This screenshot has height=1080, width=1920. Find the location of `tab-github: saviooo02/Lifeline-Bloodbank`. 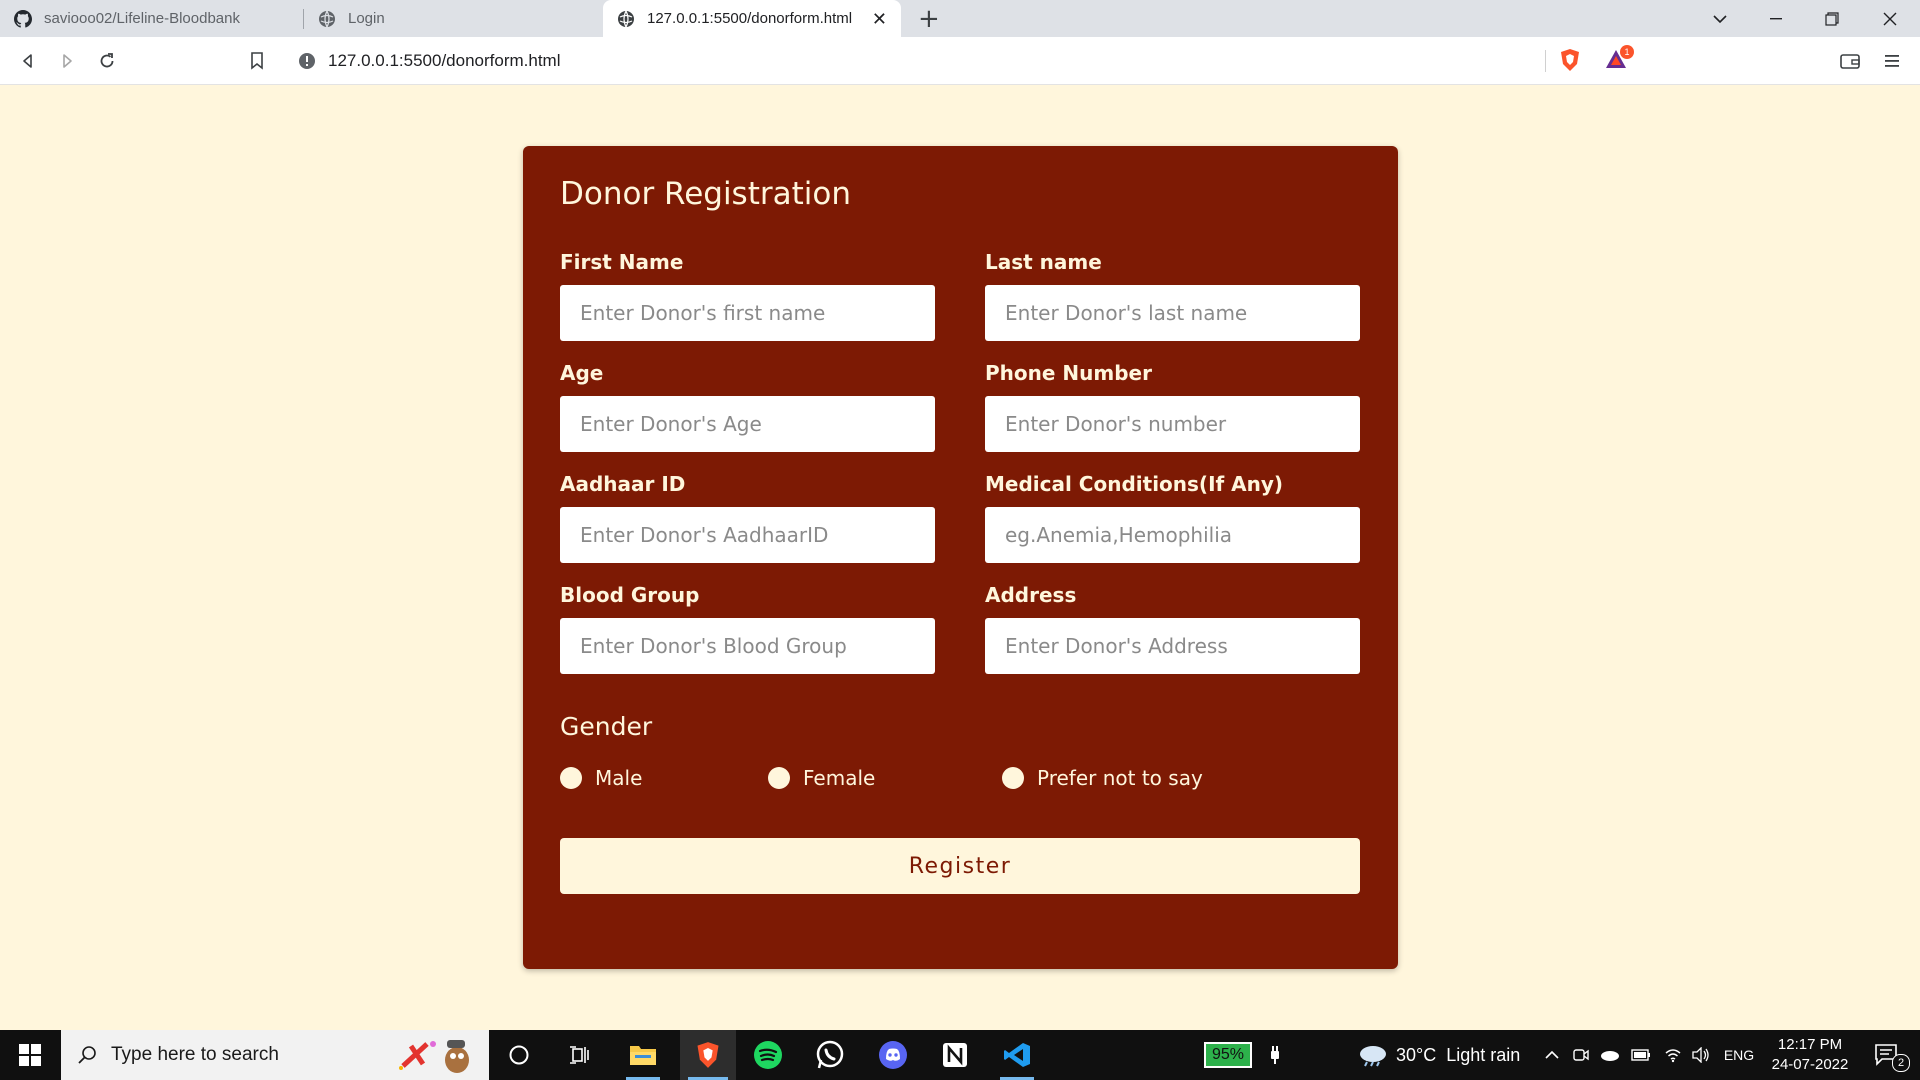

tab-github: saviooo02/Lifeline-Bloodbank is located at coordinates (150, 18).